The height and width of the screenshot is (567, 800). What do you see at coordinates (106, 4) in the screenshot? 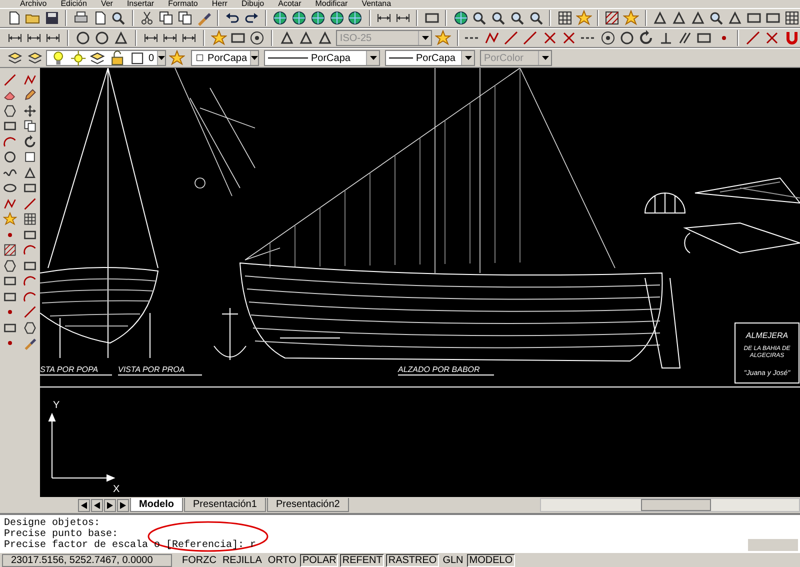
I see `menu-item: Ver` at bounding box center [106, 4].